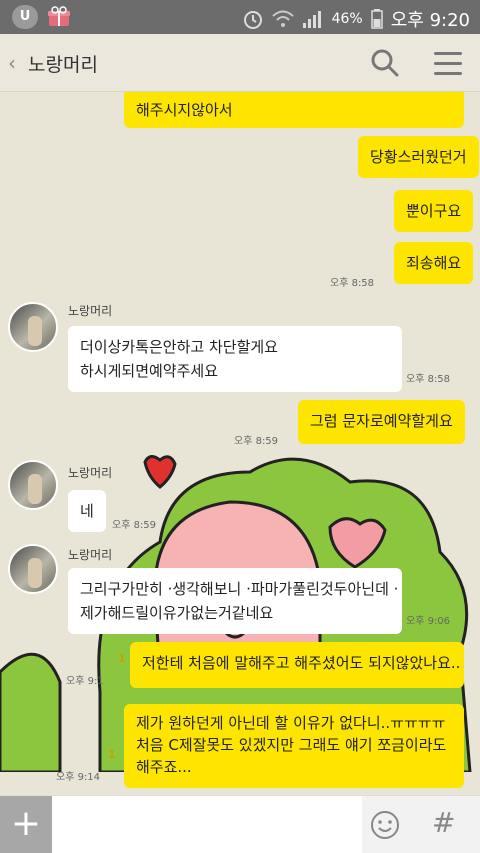 The image size is (480, 853). Describe the element at coordinates (26, 824) in the screenshot. I see `attach-button: +` at that location.